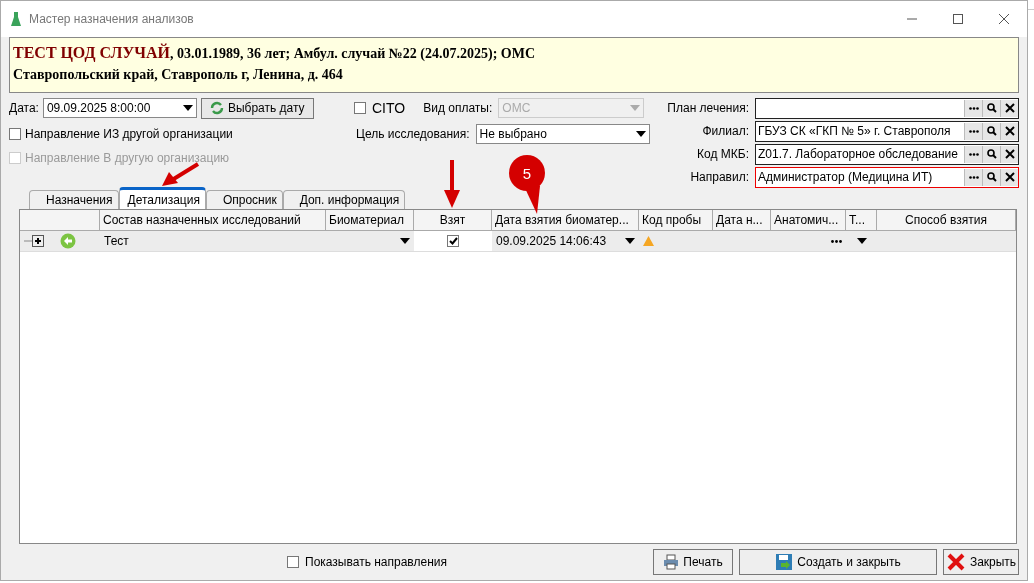 This screenshot has width=1034, height=583. What do you see at coordinates (389, 108) in the screenshot?
I see `cito-label: CITO` at bounding box center [389, 108].